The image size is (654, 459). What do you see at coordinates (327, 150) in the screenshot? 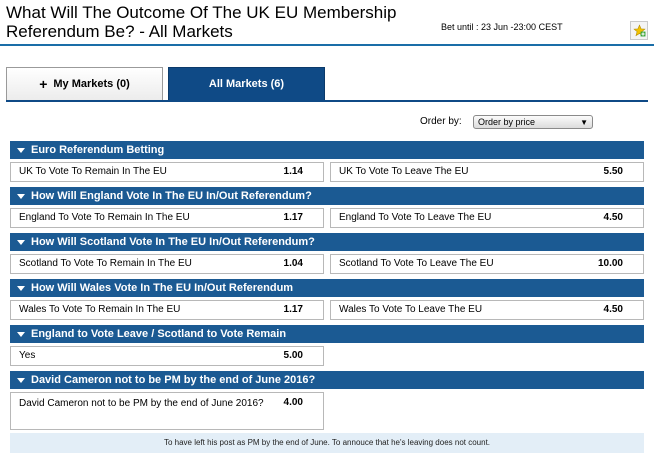
I see `market-header: Euro Referendum Betting` at bounding box center [327, 150].